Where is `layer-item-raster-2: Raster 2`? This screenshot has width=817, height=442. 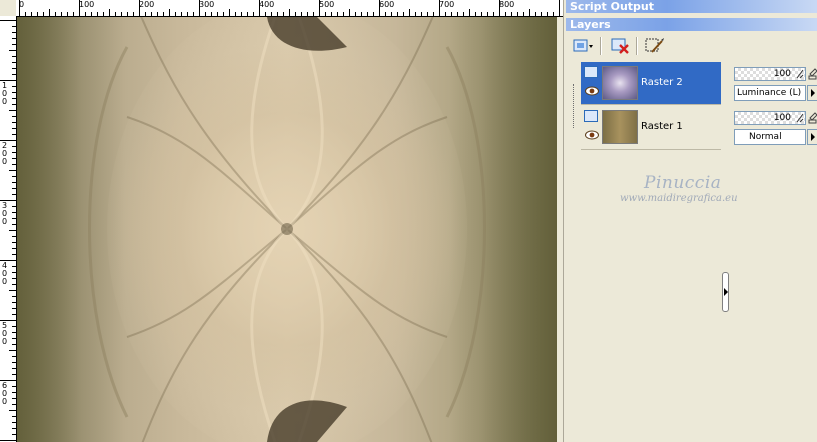
layer-item-raster-2: Raster 2 is located at coordinates (651, 83).